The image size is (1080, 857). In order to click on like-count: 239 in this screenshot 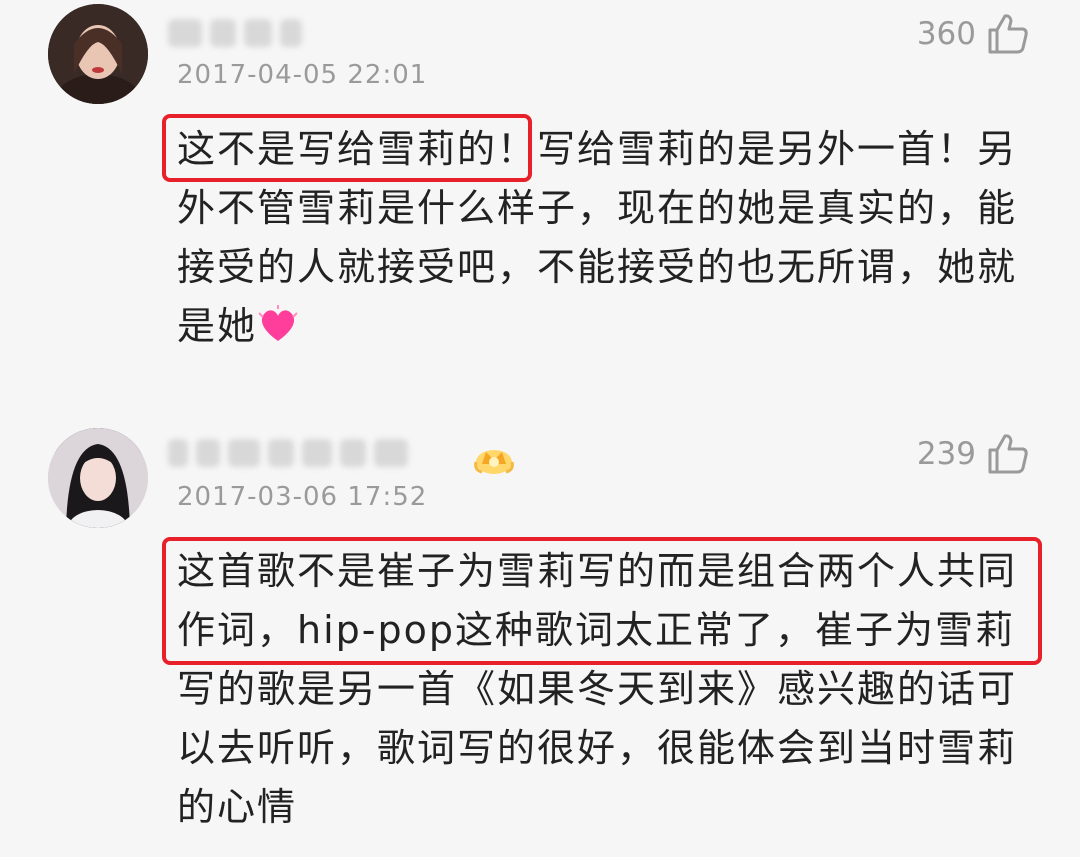, I will do `click(946, 454)`.